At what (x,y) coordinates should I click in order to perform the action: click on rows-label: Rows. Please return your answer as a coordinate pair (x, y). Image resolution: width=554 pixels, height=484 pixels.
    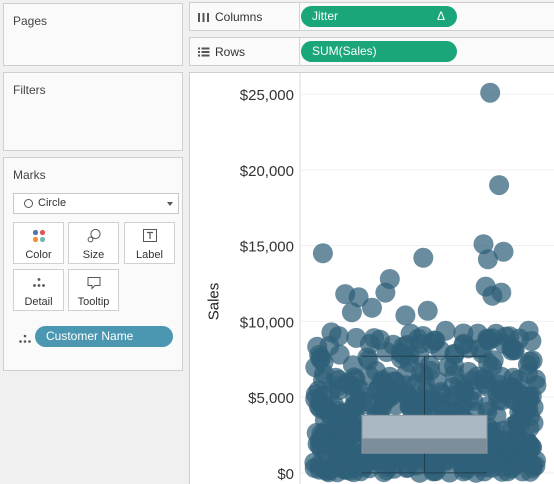
    Looking at the image, I should click on (230, 52).